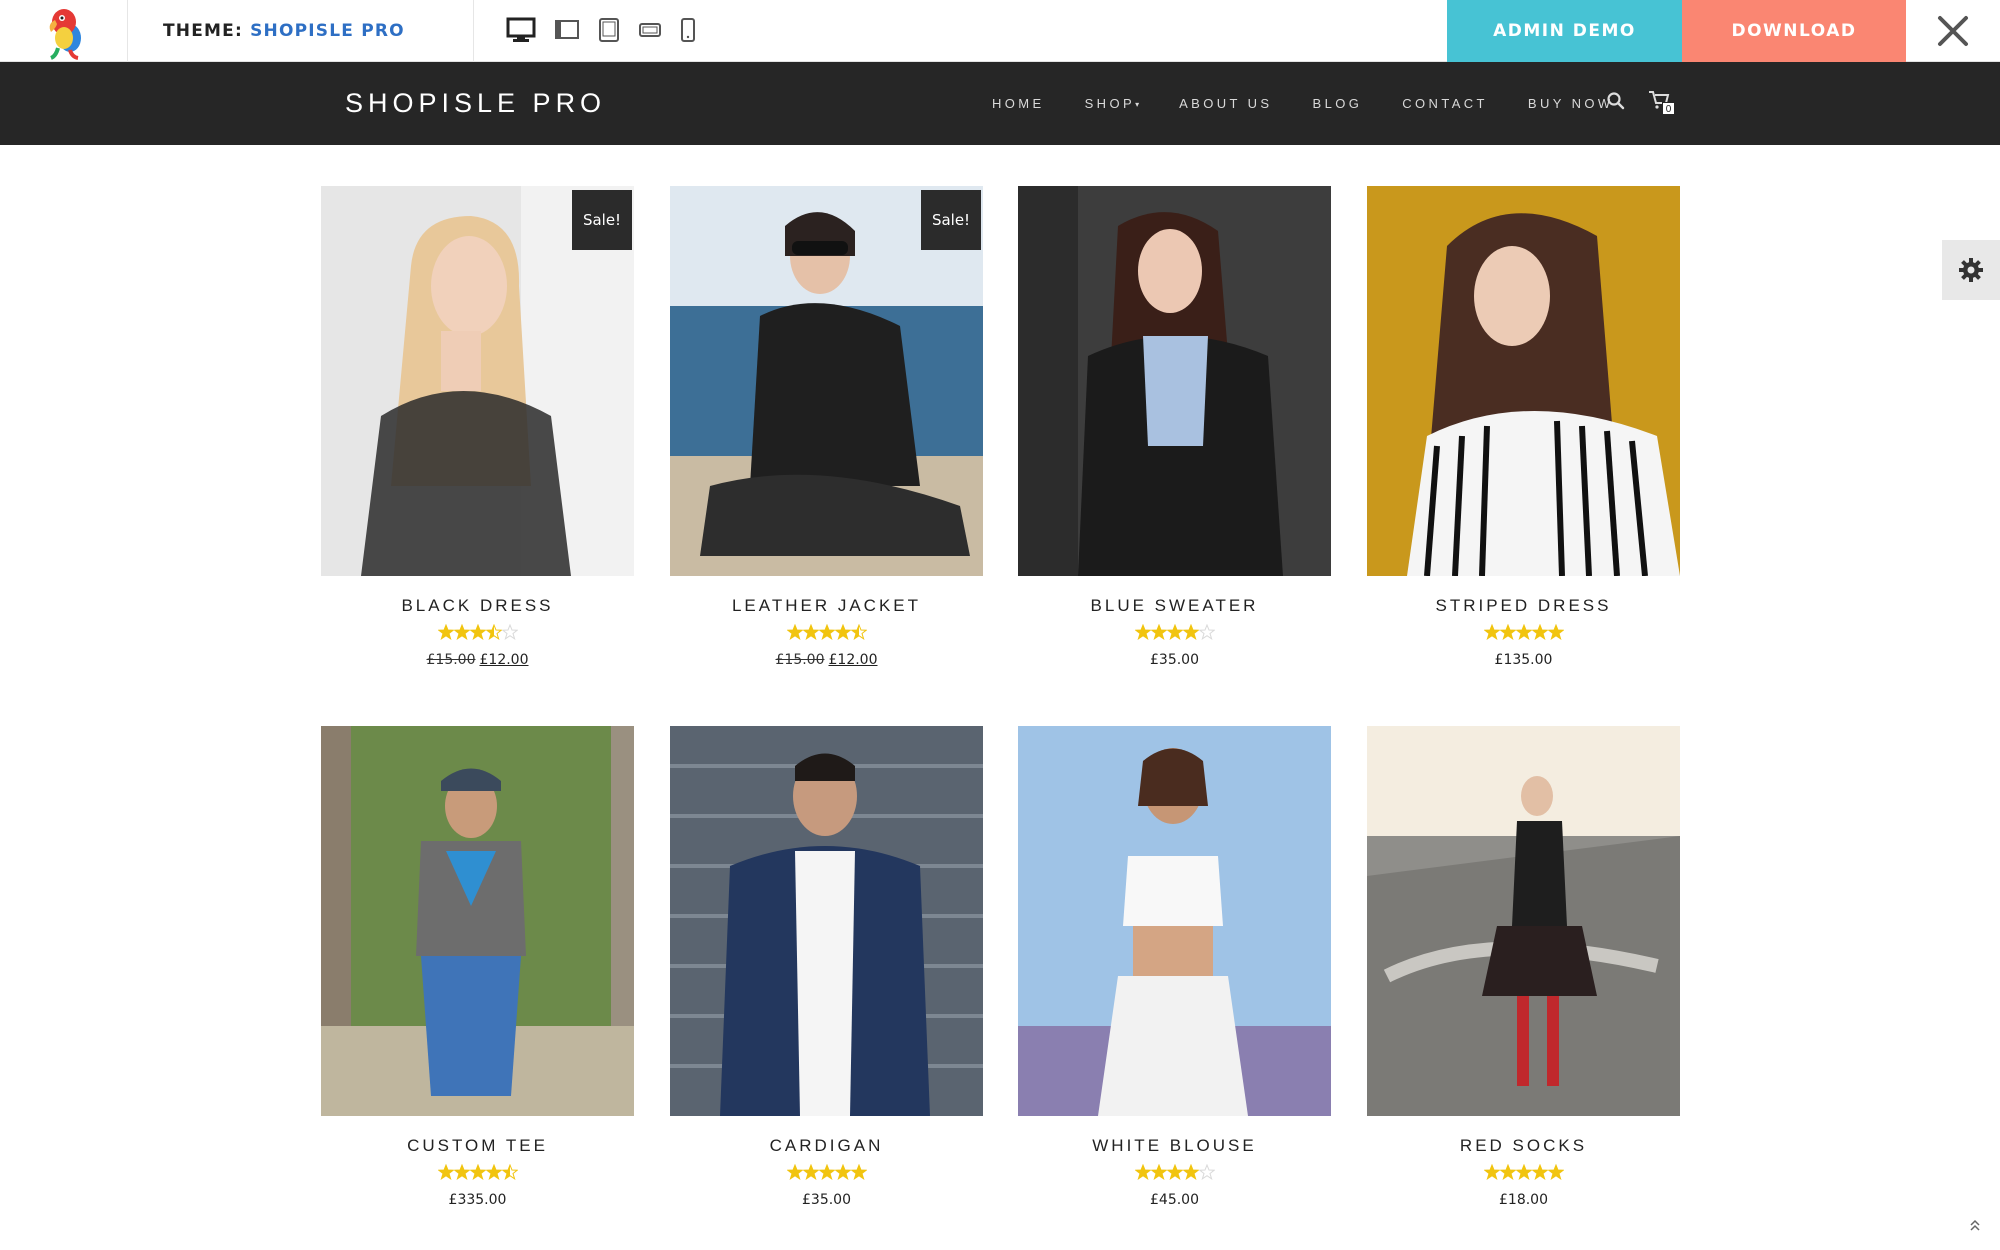 Image resolution: width=2000 pixels, height=1250 pixels. What do you see at coordinates (688, 32) in the screenshot?
I see `phone-icon` at bounding box center [688, 32].